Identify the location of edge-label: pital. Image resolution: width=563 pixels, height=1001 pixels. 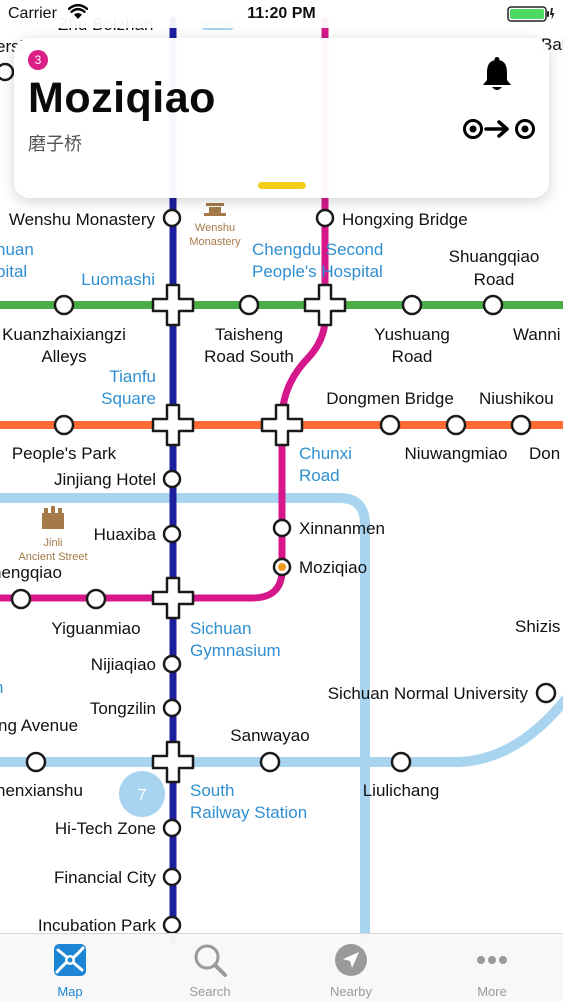
(13, 271).